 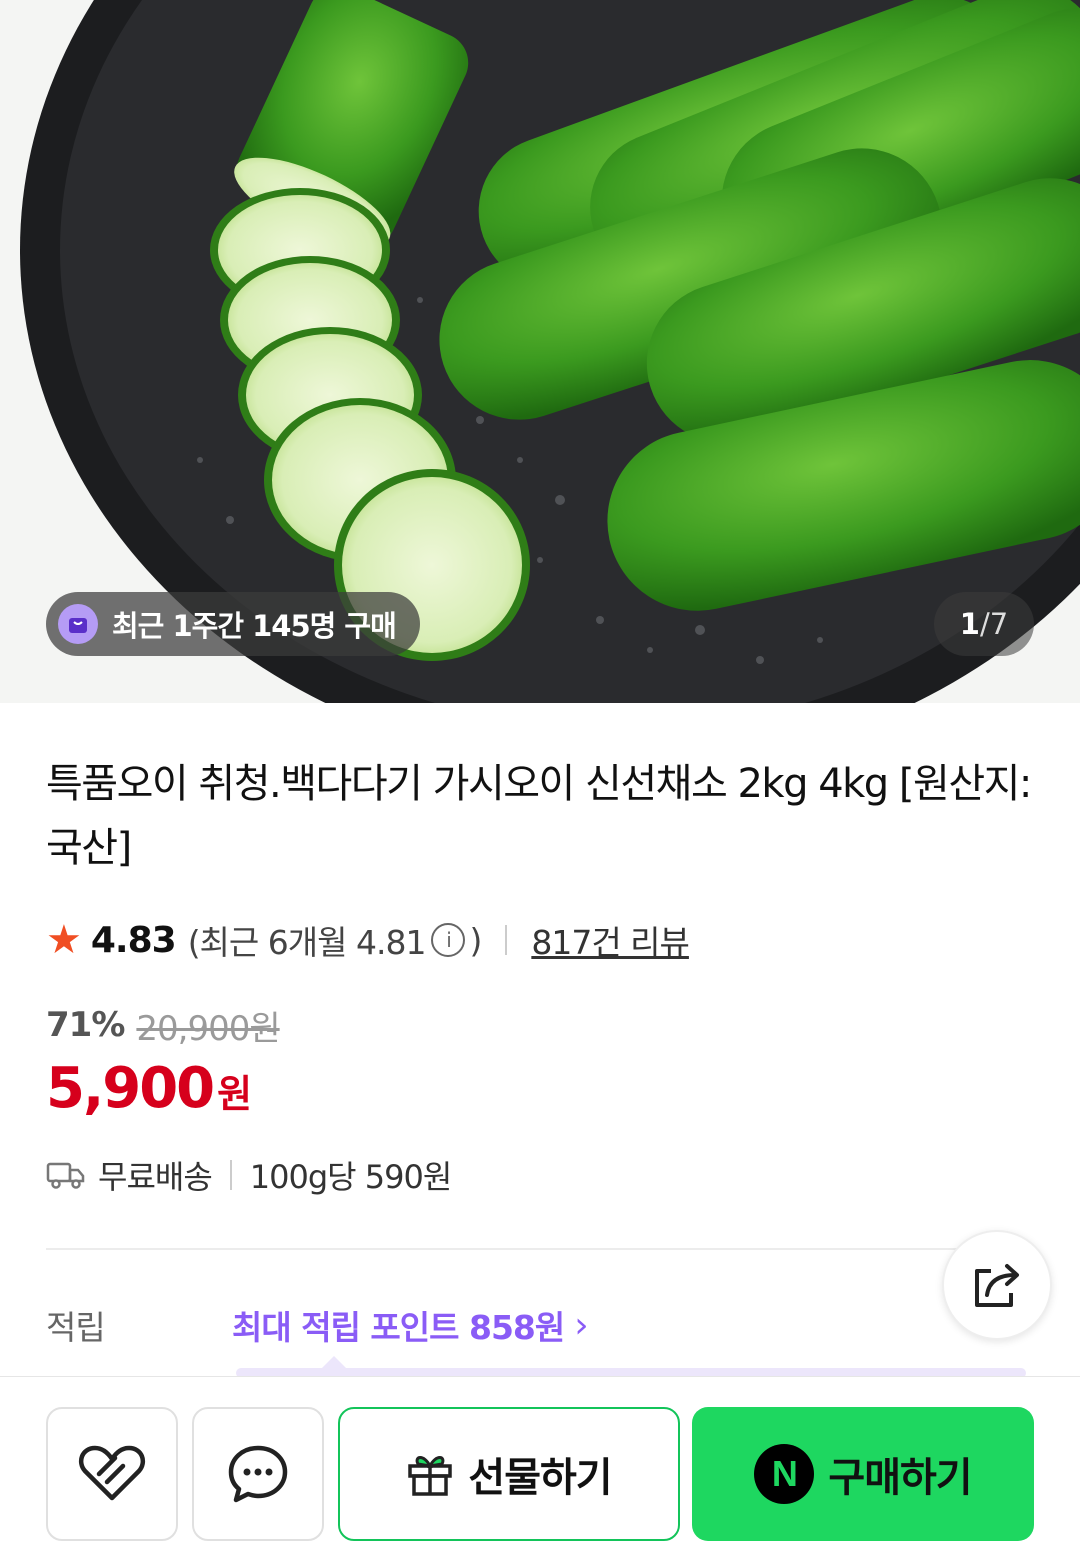 I want to click on review-count-link: 817건 리뷰, so click(x=610, y=940).